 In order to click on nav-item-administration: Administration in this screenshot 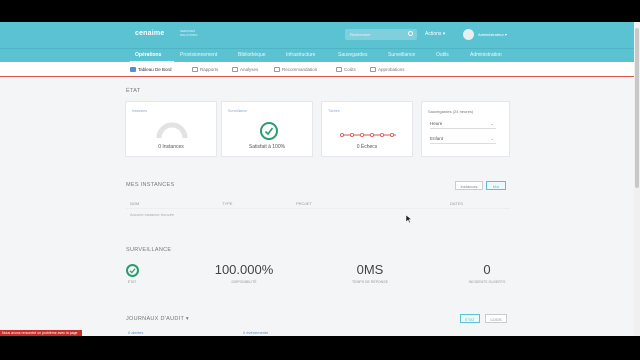, I will do `click(486, 55)`.